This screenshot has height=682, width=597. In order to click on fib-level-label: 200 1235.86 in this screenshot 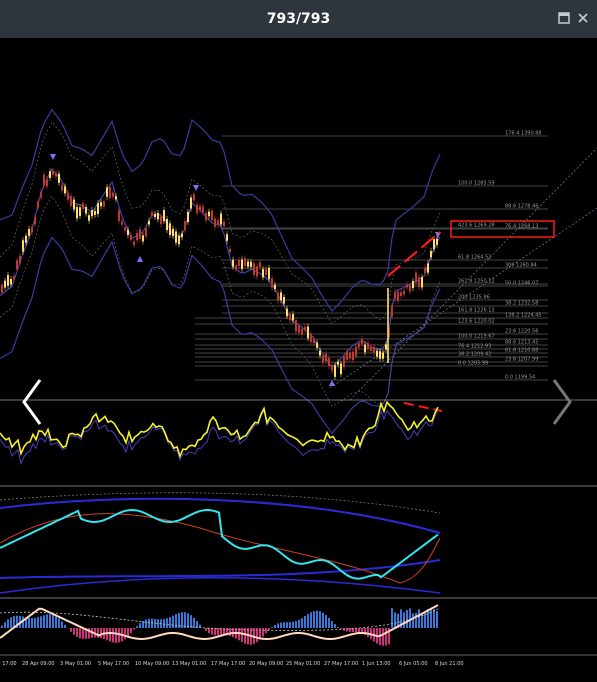, I will do `click(474, 298)`.